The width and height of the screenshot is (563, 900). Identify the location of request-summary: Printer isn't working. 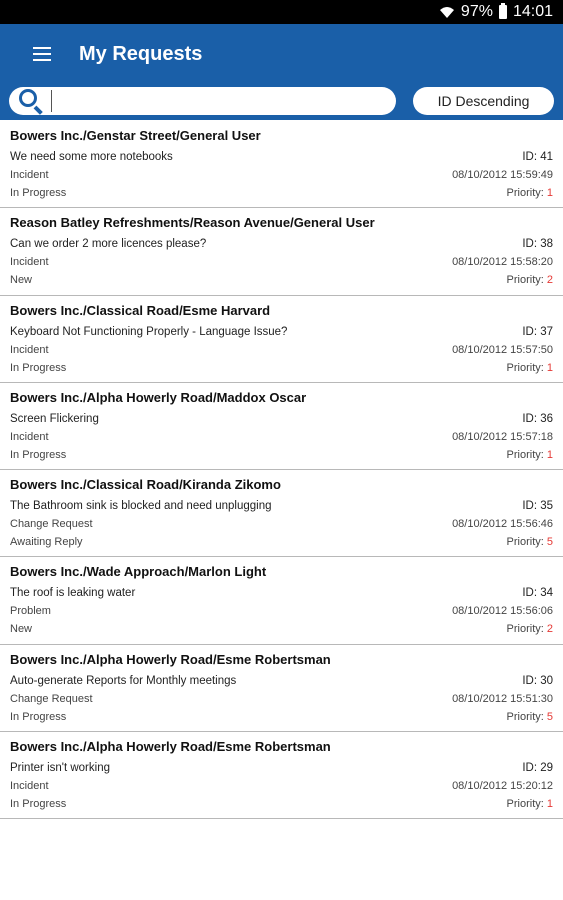
(60, 768).